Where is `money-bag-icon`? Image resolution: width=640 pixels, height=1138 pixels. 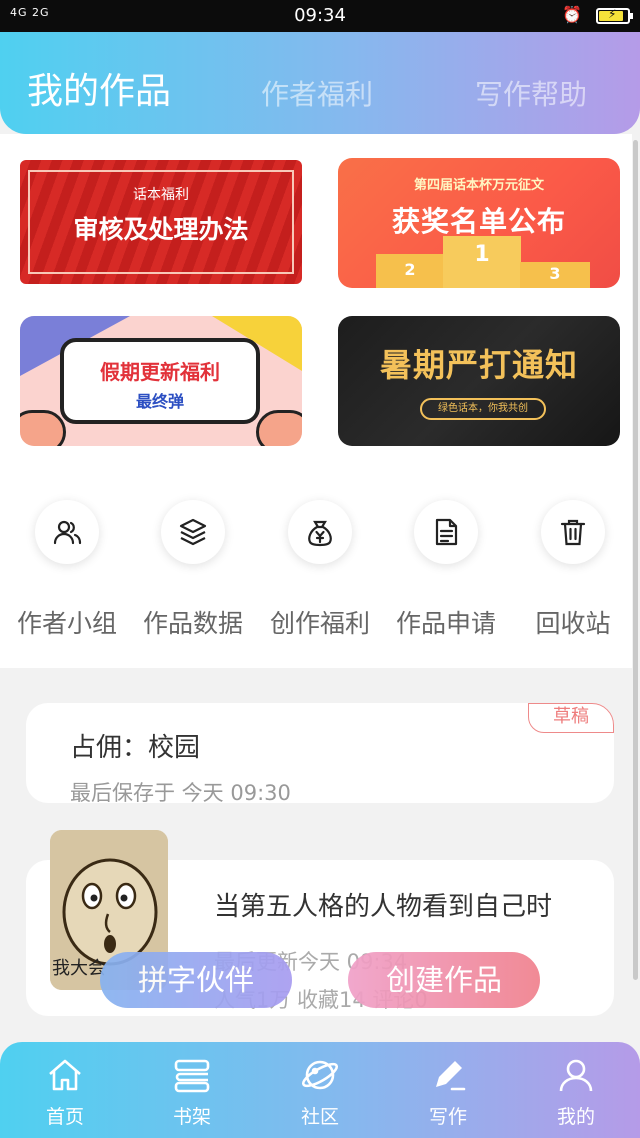 money-bag-icon is located at coordinates (320, 532).